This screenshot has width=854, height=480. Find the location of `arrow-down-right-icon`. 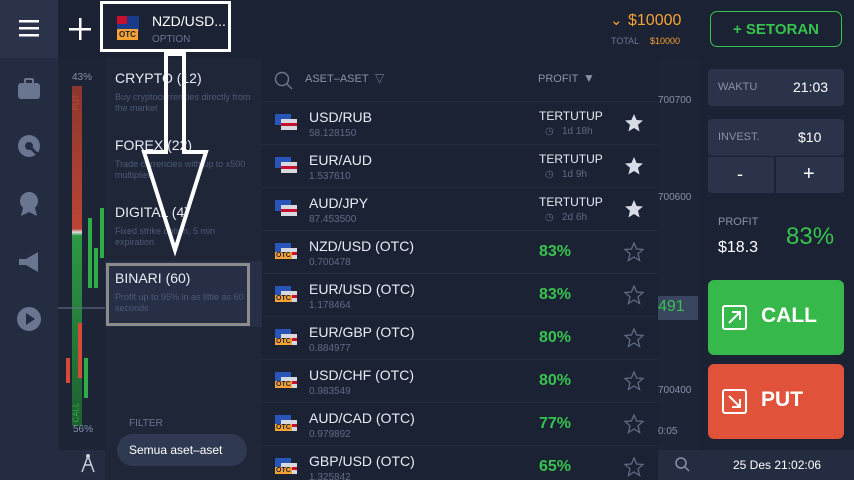

arrow-down-right-icon is located at coordinates (734, 401).